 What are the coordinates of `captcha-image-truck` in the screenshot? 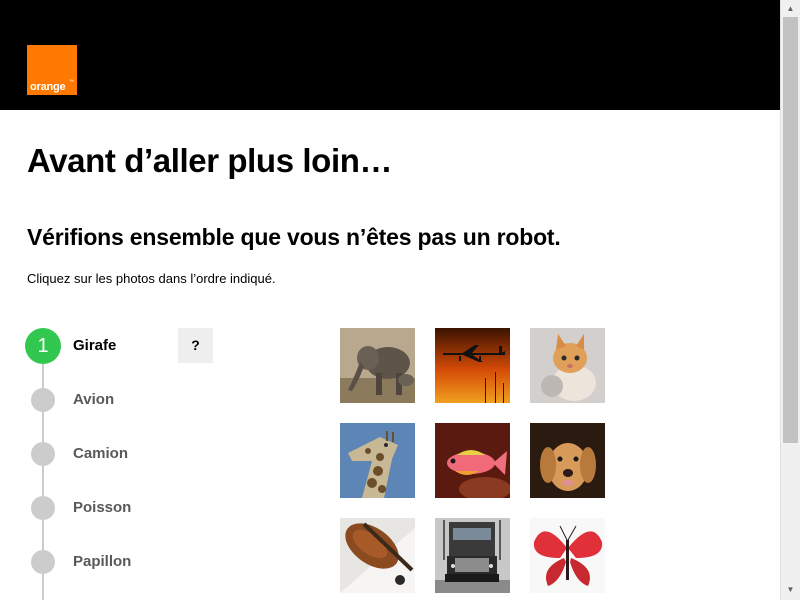 It's located at (472, 555).